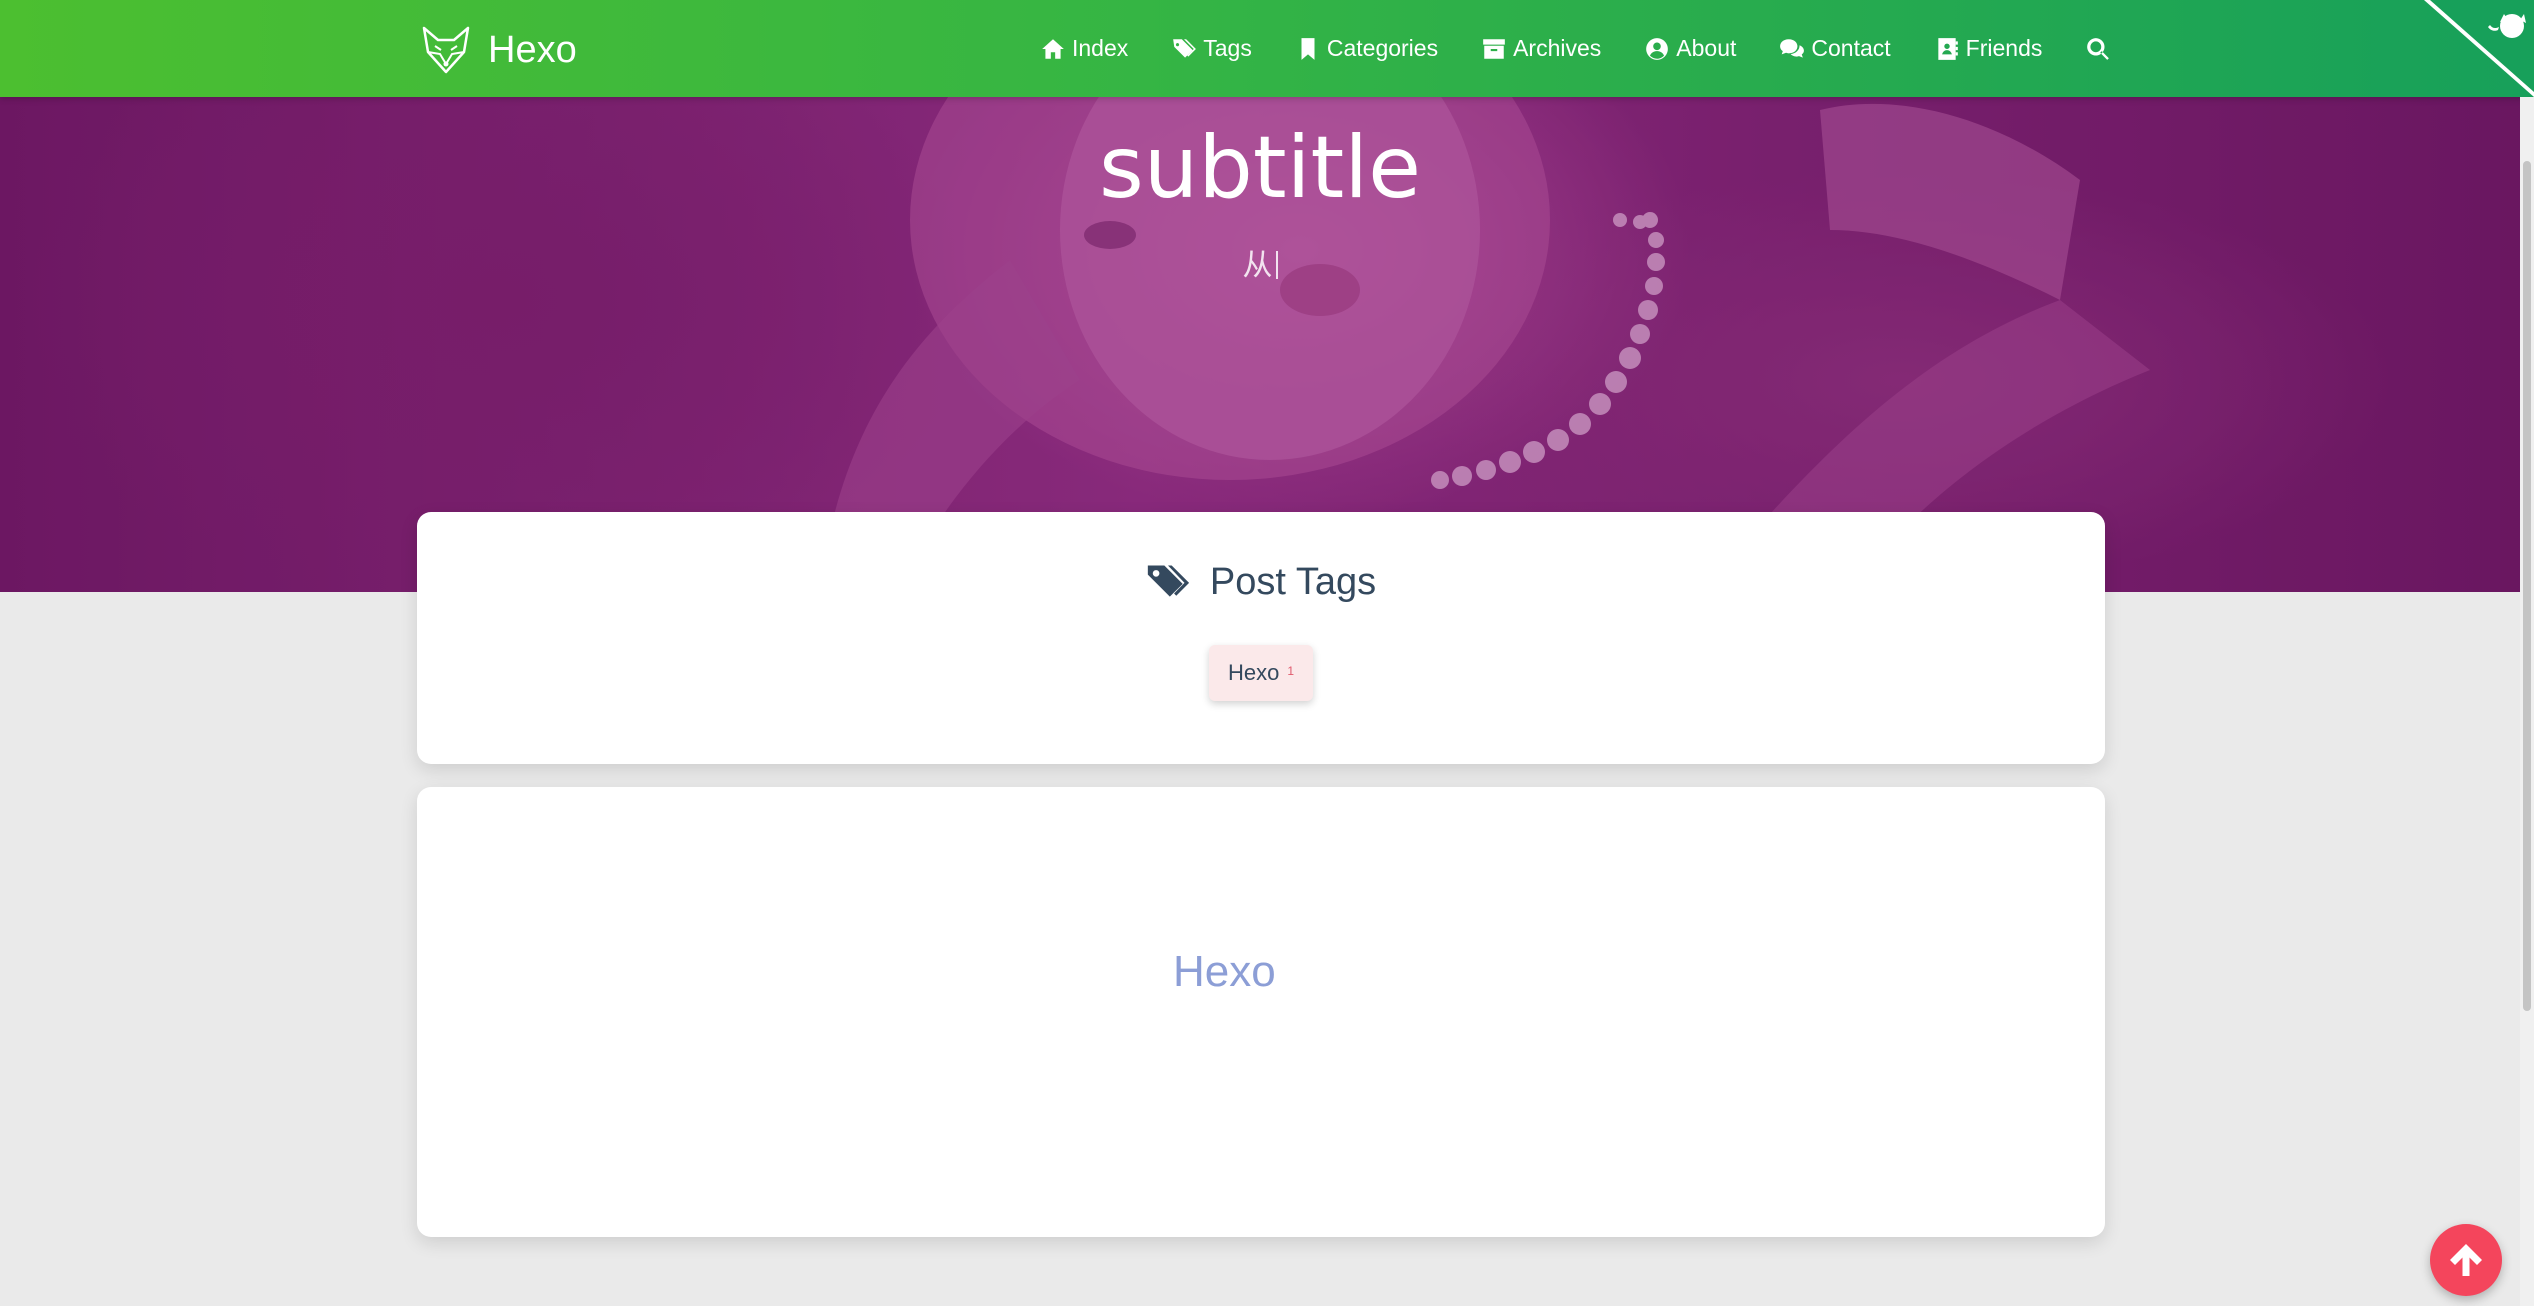  Describe the element at coordinates (1053, 48) in the screenshot. I see `home-icon` at that location.